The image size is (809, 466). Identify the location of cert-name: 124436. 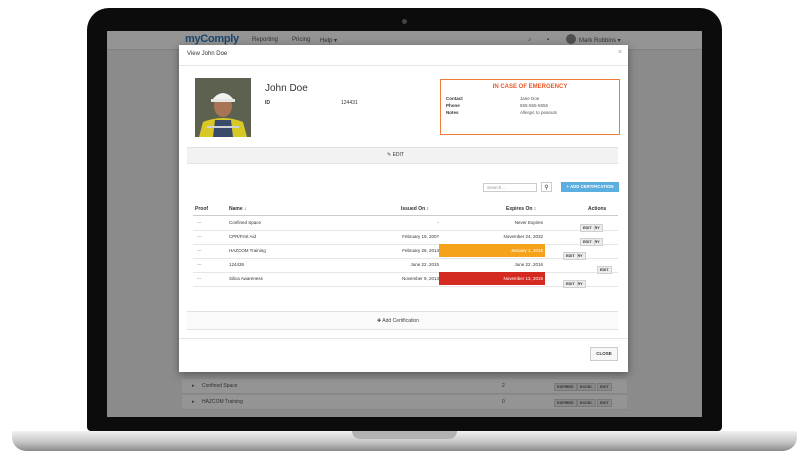
(237, 264).